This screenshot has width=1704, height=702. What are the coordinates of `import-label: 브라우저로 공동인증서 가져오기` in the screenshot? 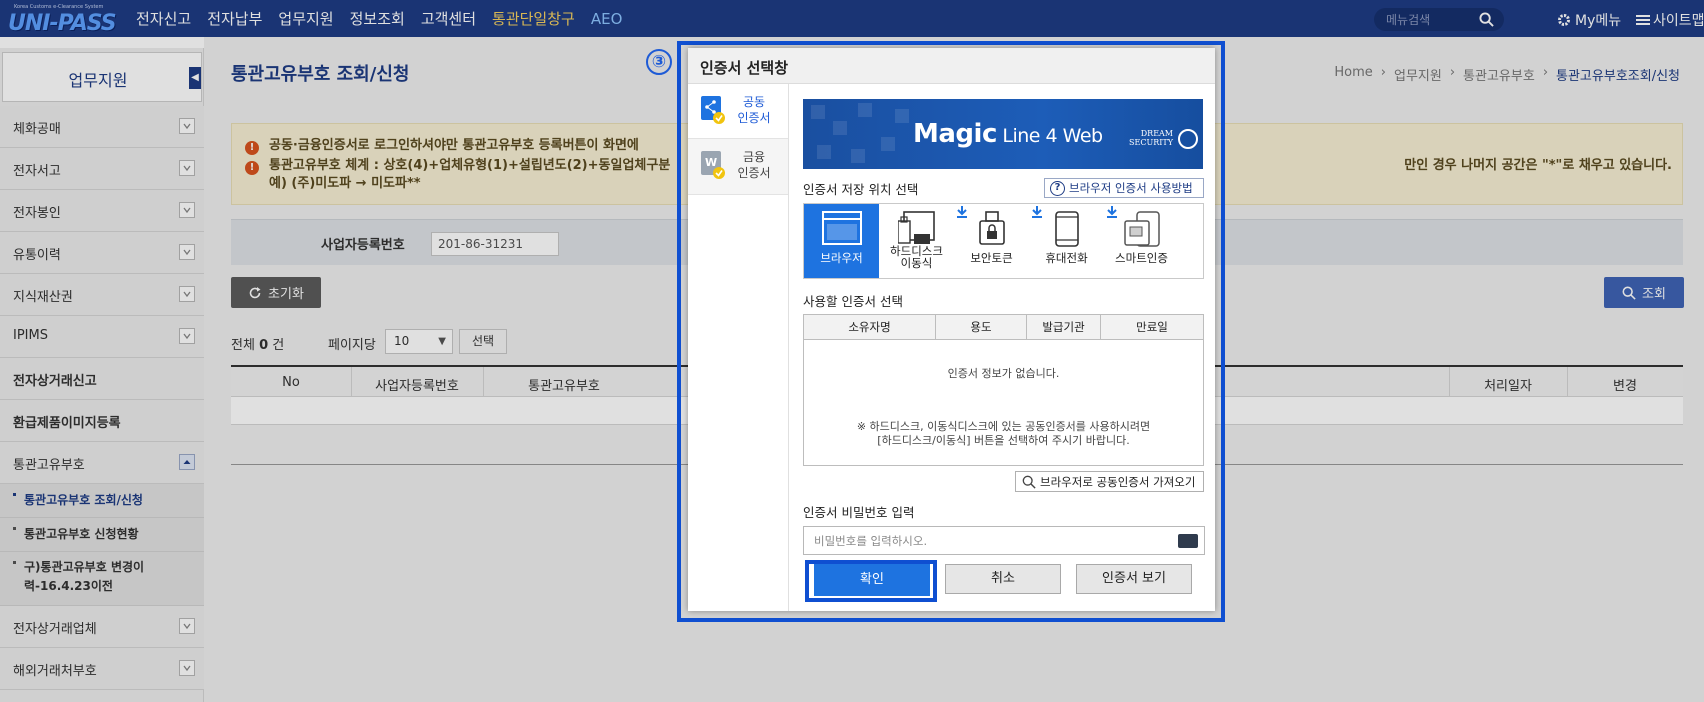 It's located at (1118, 481).